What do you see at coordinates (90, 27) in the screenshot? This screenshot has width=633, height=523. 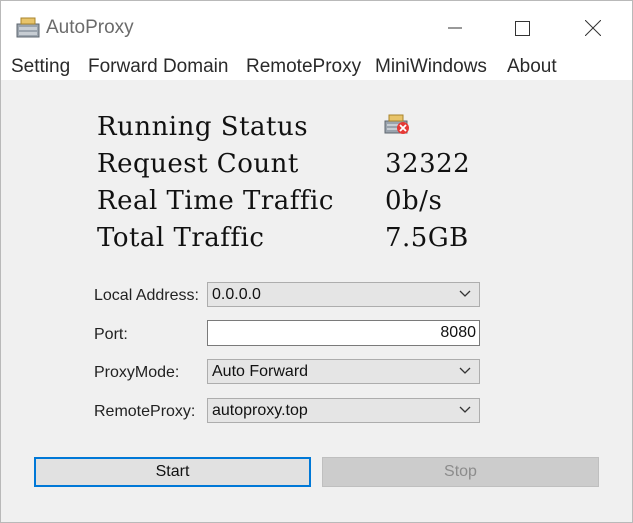 I see `window-title: AutoProxy` at bounding box center [90, 27].